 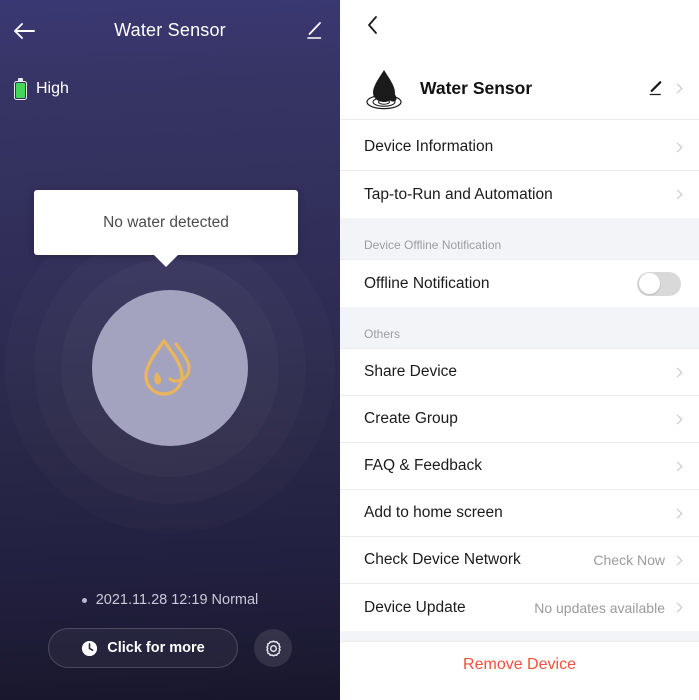 What do you see at coordinates (519, 419) in the screenshot?
I see `settings-row-create-group: Create Group` at bounding box center [519, 419].